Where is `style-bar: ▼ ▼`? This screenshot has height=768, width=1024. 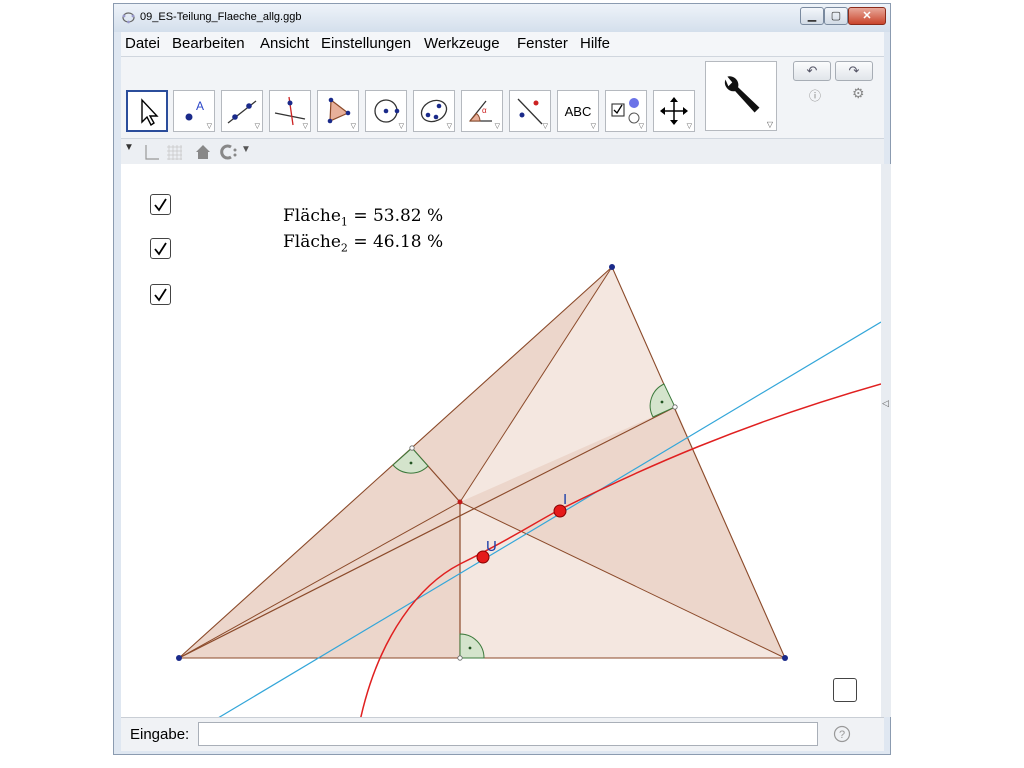
style-bar: ▼ ▼ is located at coordinates (502, 151).